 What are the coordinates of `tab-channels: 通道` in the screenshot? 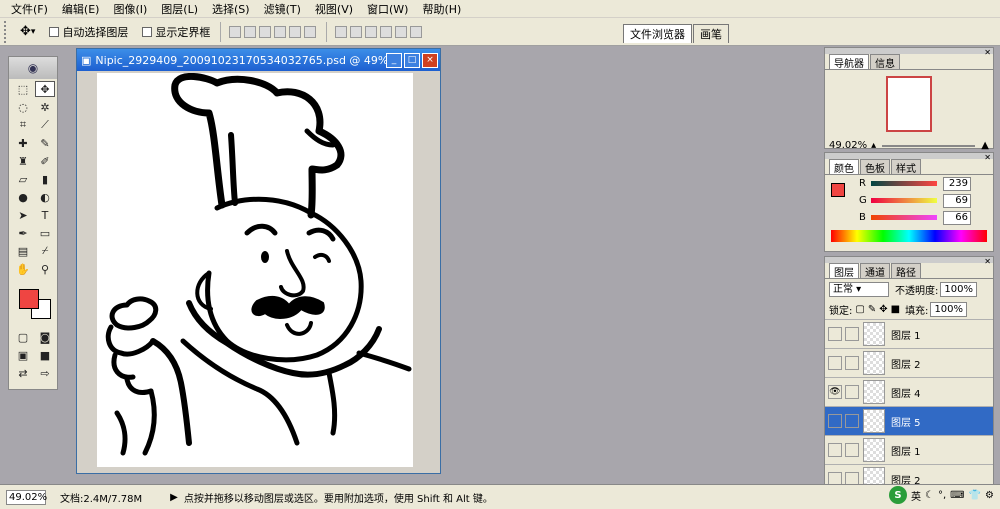 It's located at (875, 271).